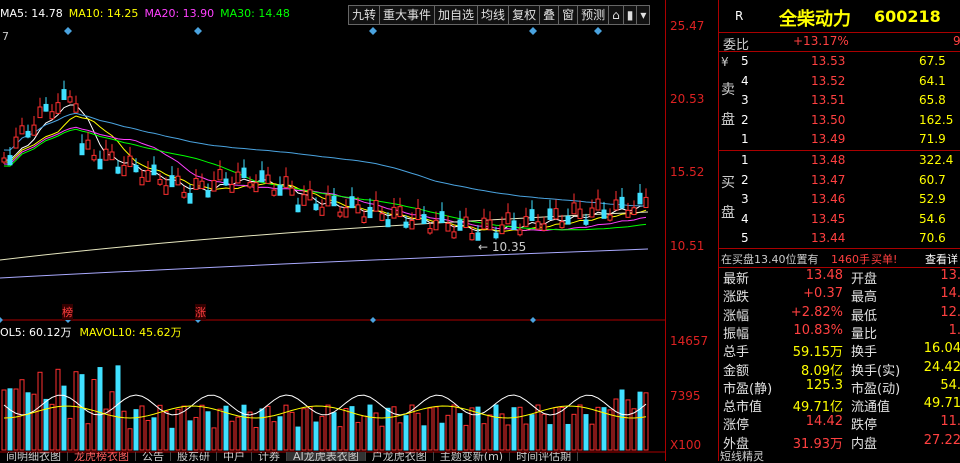  Describe the element at coordinates (153, 456) in the screenshot. I see `tab-notice: 公告` at that location.